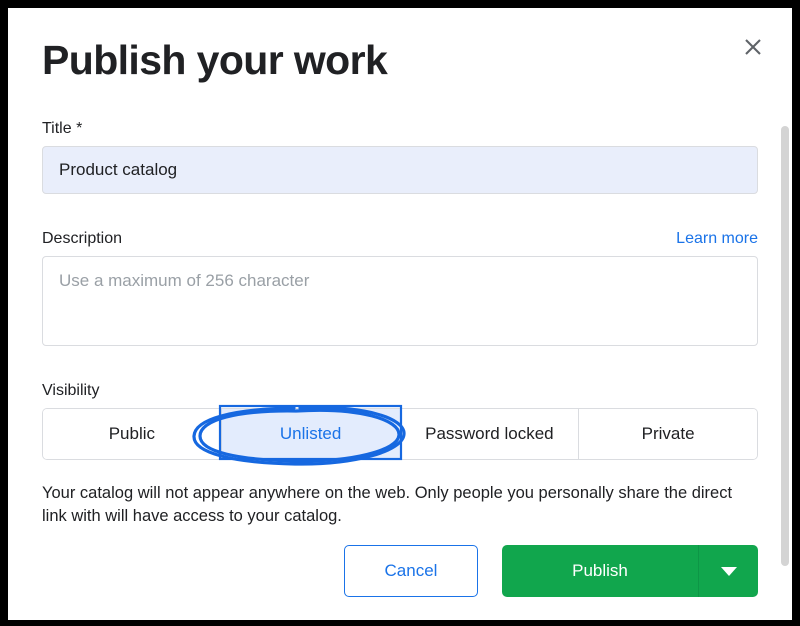 The image size is (800, 626). I want to click on description-label-row: Description Learn more, so click(400, 239).